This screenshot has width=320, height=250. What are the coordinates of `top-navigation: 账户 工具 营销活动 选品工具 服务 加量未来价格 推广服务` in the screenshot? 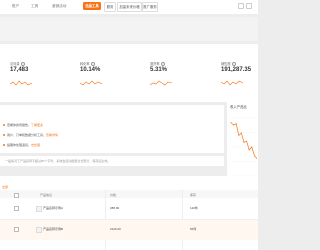 It's located at (129, 7).